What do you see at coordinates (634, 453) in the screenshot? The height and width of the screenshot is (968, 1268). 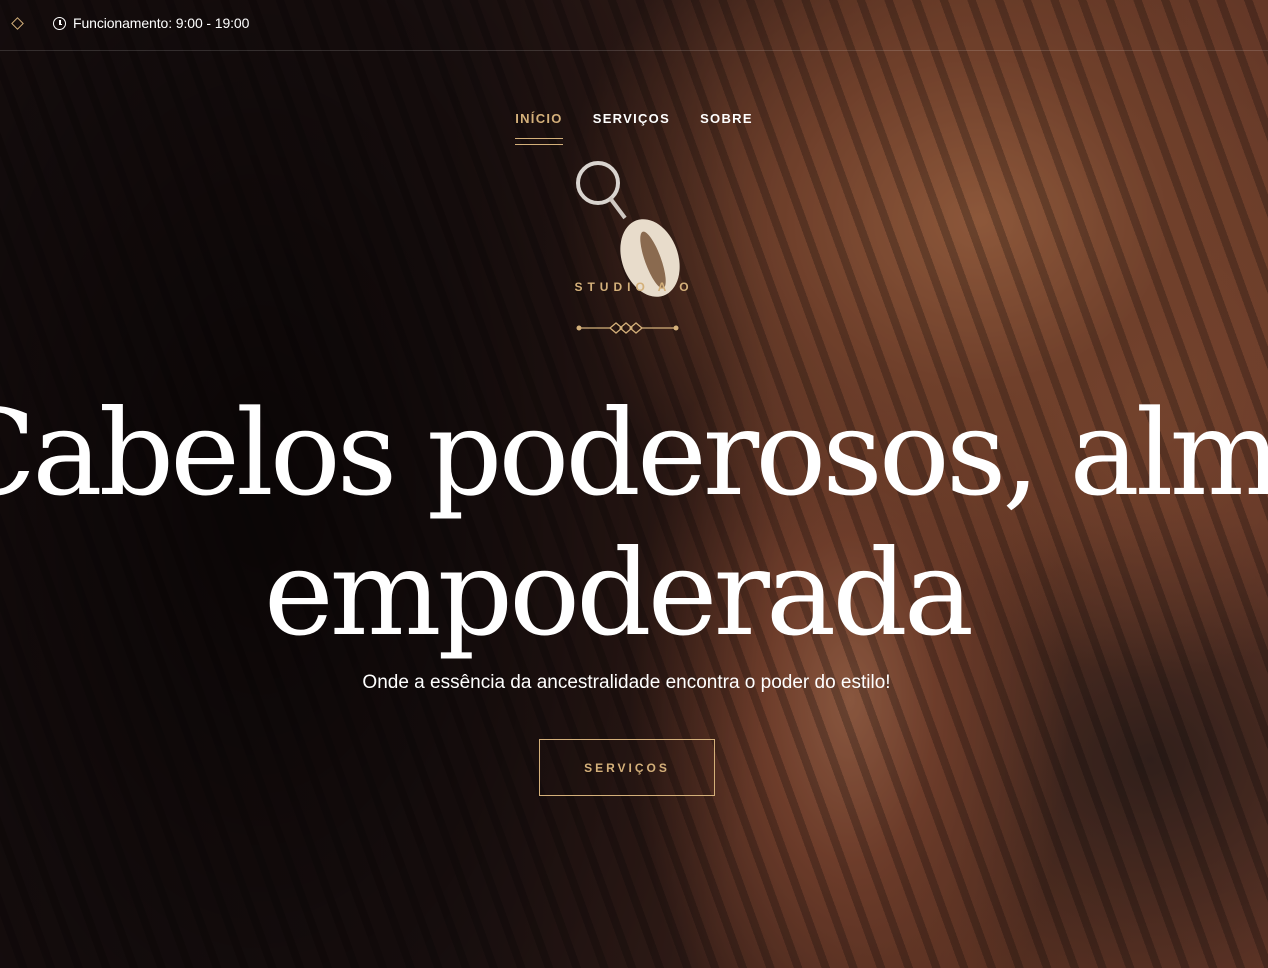 I see `headline-line-1: Cabelos poderosos, alma` at bounding box center [634, 453].